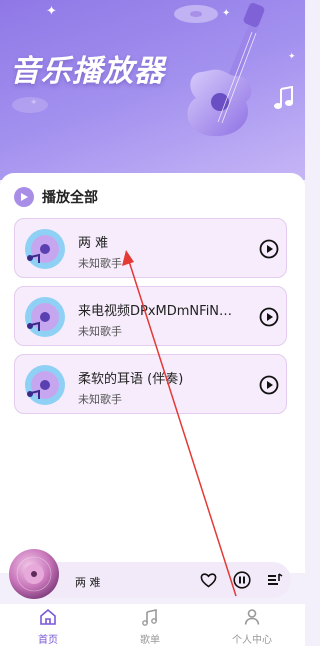  What do you see at coordinates (30, 105) in the screenshot?
I see `vinyl-decoration-icon` at bounding box center [30, 105].